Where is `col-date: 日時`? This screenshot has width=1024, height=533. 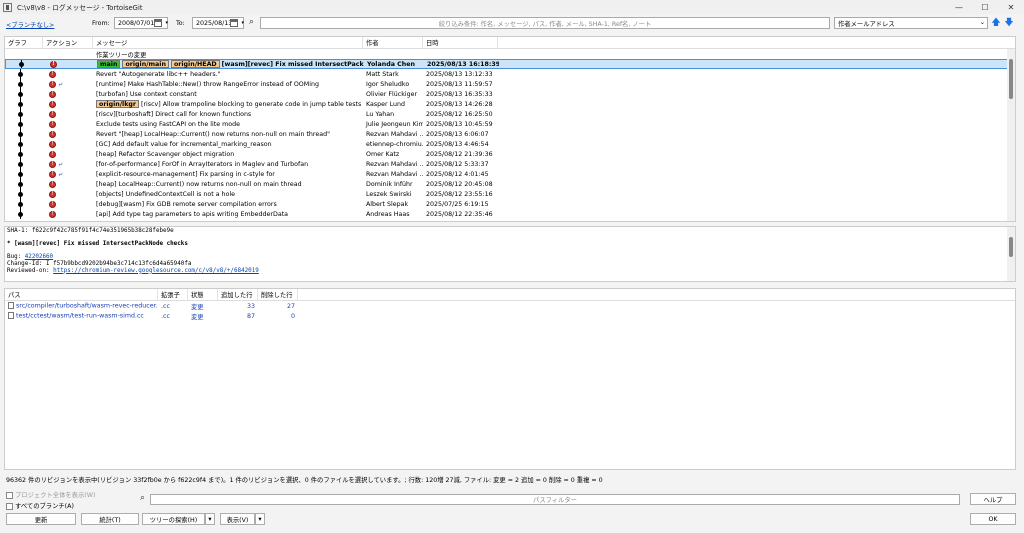
col-date: 日時 is located at coordinates (460, 42).